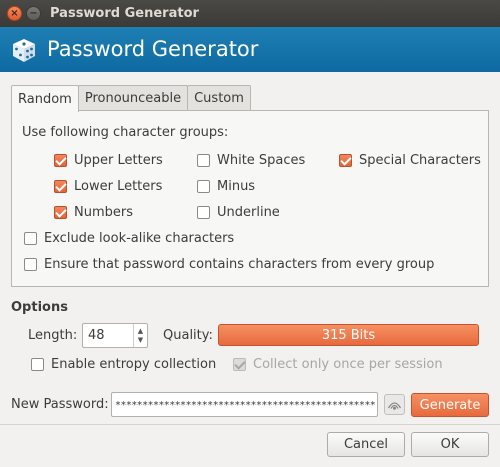 This screenshot has height=467, width=500. I want to click on banner-title: Password Generator, so click(153, 49).